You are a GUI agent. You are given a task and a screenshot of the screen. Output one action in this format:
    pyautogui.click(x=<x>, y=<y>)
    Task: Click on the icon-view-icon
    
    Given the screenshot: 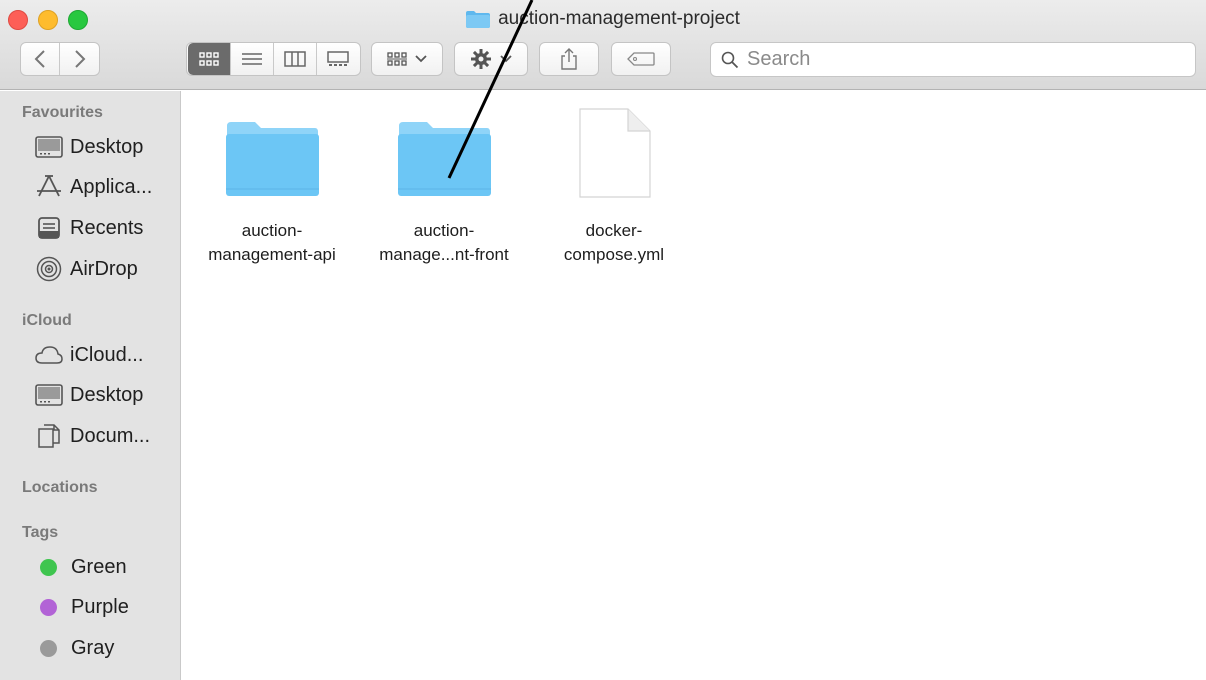 What is the action you would take?
    pyautogui.click(x=208, y=59)
    